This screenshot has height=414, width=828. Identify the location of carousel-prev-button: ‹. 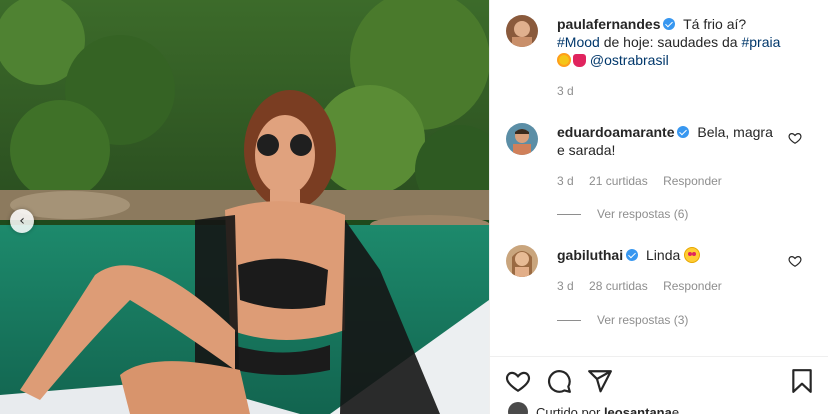
(22, 221).